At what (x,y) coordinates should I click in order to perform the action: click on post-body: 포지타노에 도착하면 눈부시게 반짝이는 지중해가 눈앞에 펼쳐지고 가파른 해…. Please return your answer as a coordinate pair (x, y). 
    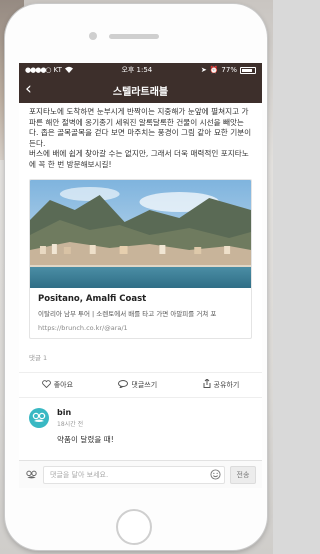
    Looking at the image, I should click on (140, 137).